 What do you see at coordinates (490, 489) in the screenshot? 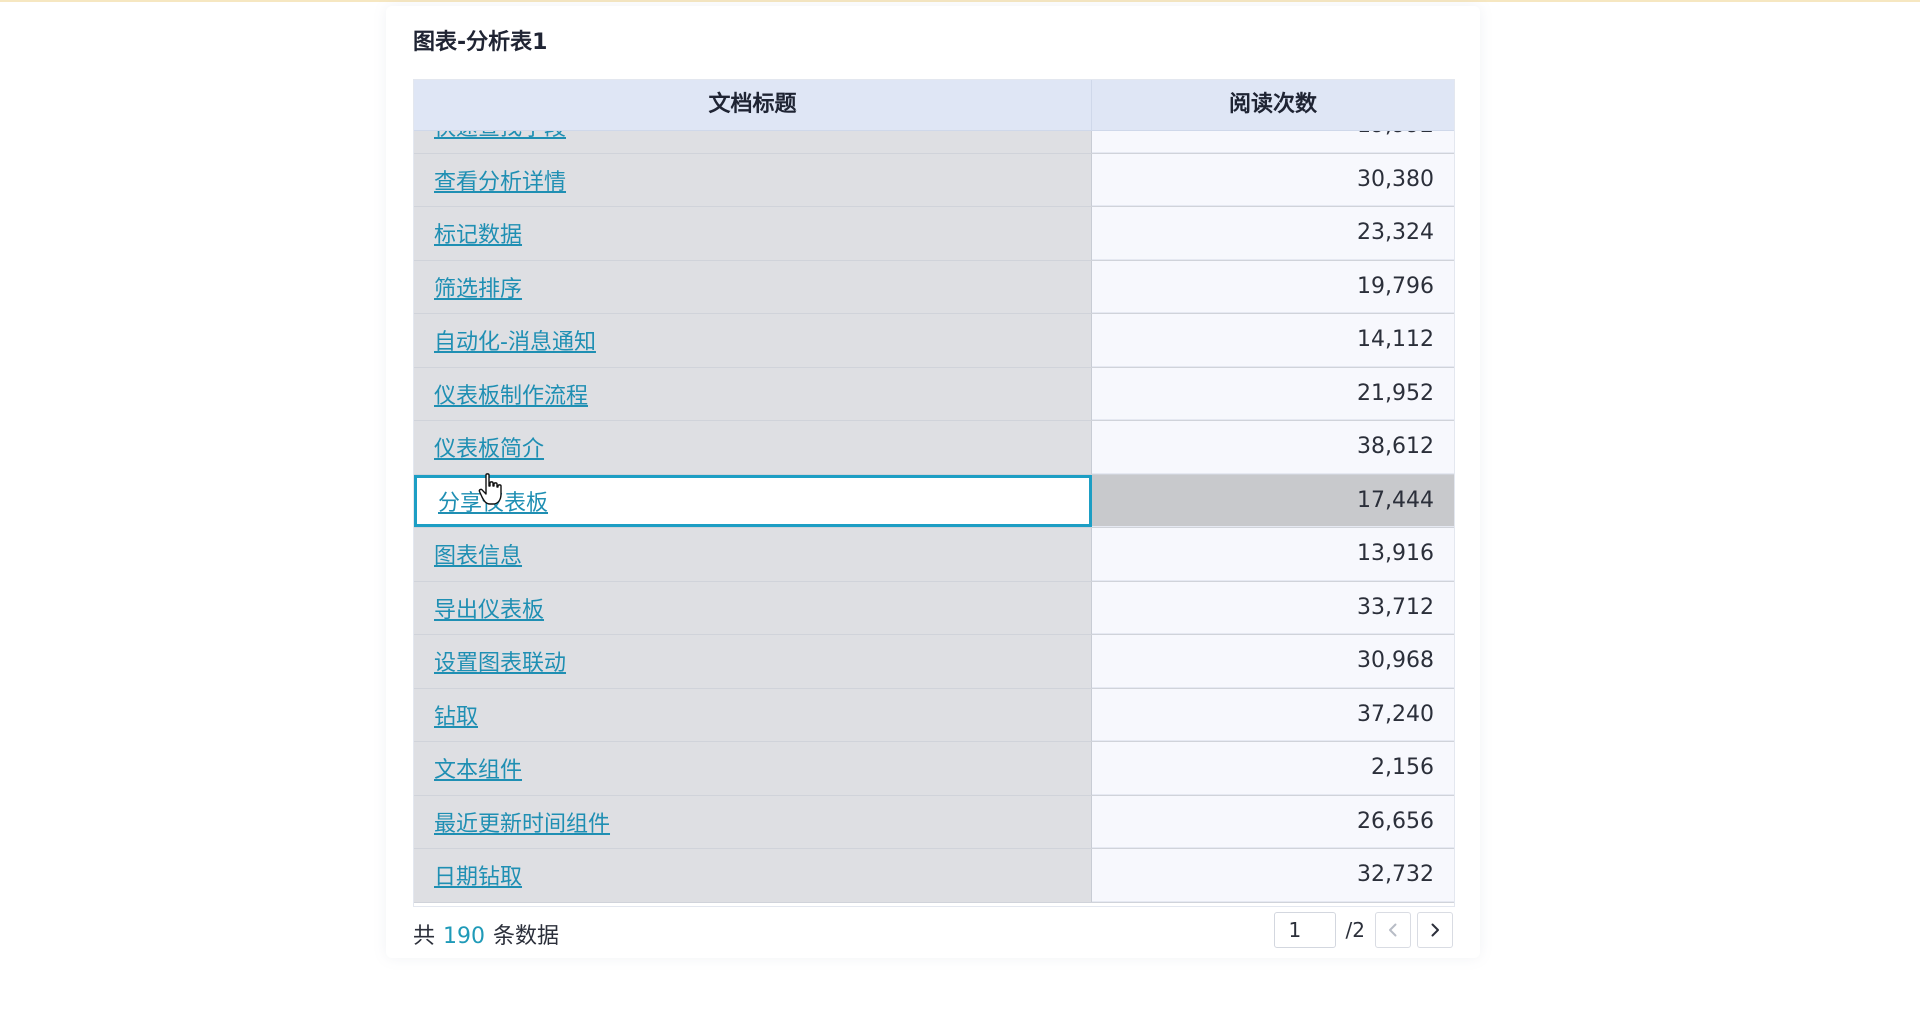
I see `hand-pointer-icon` at bounding box center [490, 489].